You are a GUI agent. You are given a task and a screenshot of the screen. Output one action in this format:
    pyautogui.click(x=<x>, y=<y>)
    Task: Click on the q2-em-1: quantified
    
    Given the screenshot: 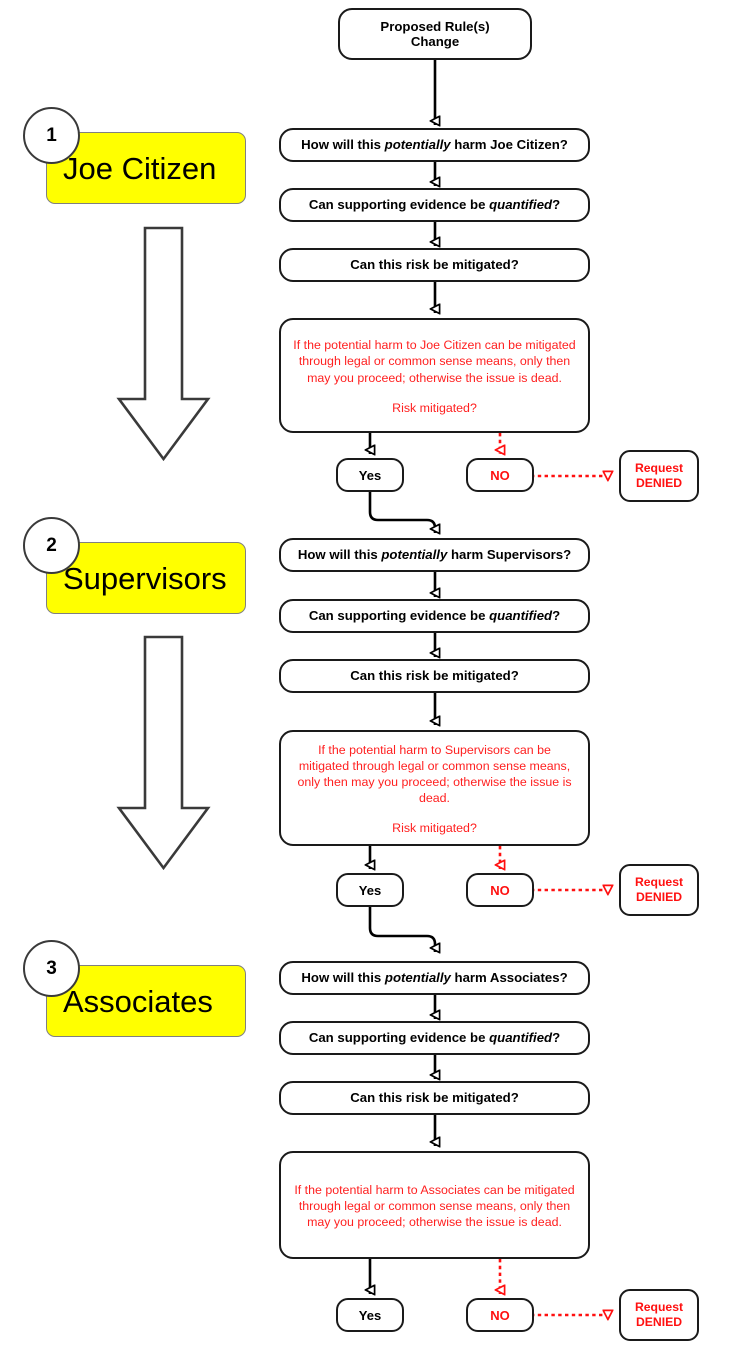 What is the action you would take?
    pyautogui.click(x=521, y=205)
    